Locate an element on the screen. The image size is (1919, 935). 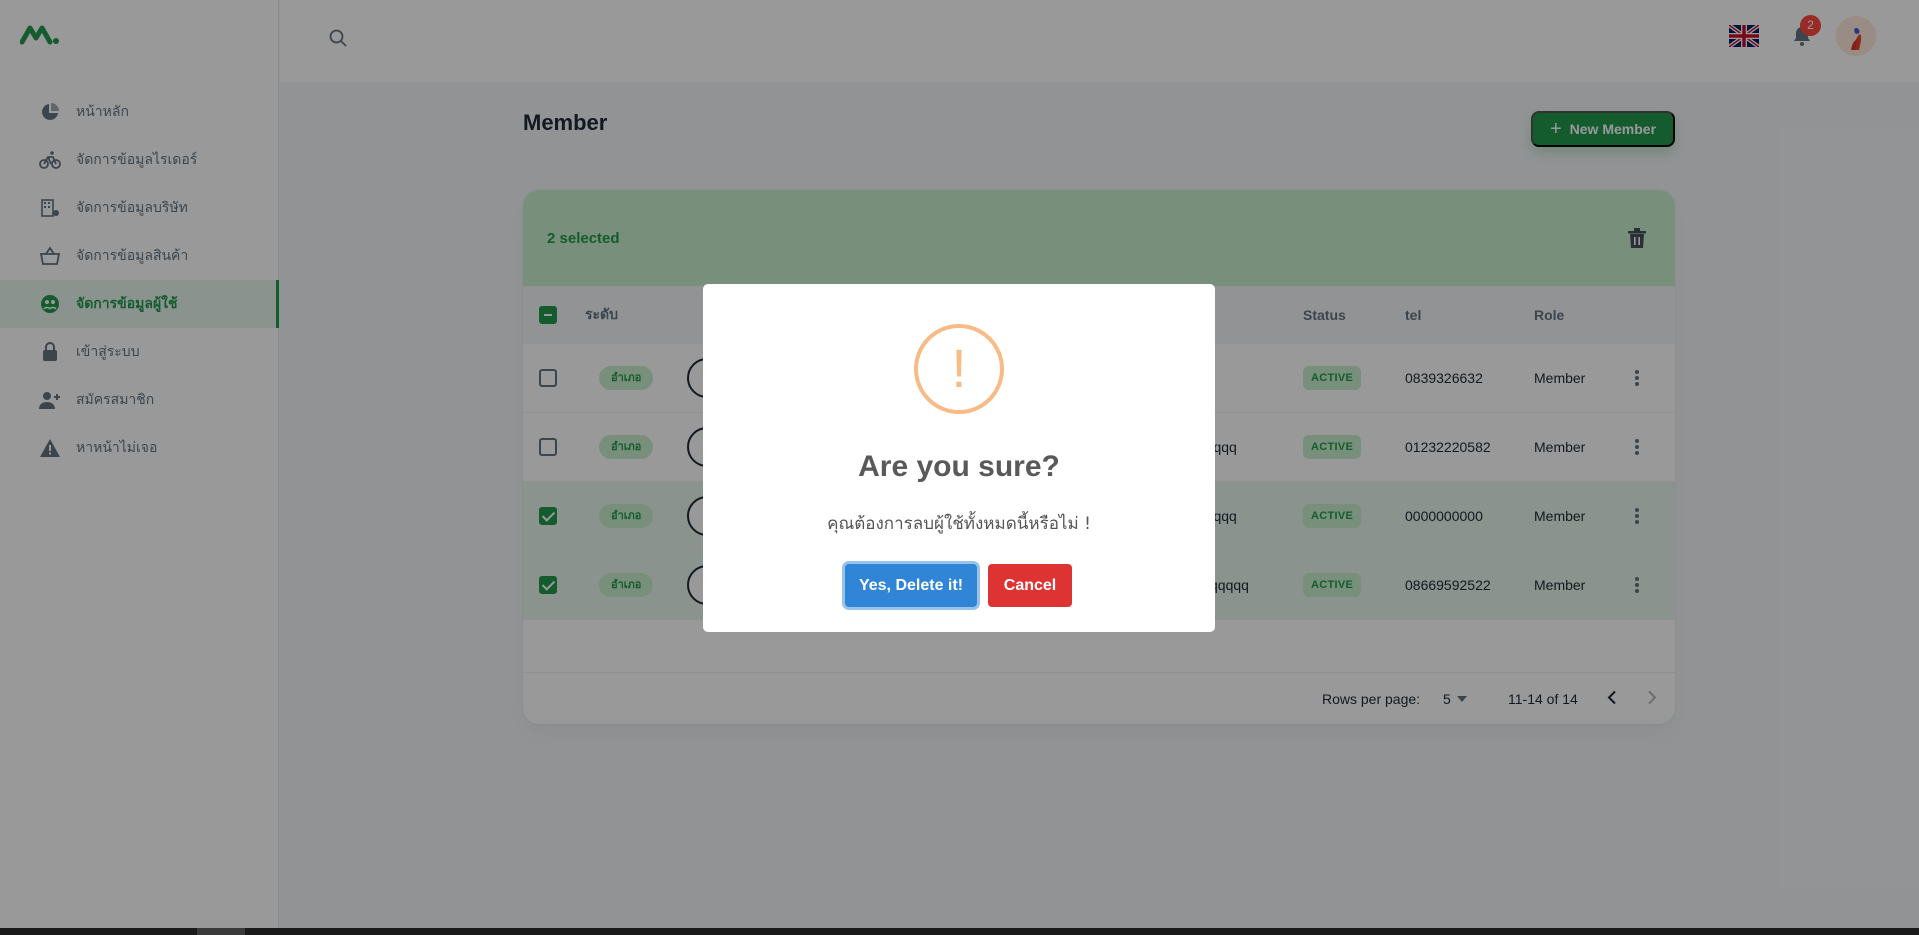
warning-icon: ! is located at coordinates (959, 369).